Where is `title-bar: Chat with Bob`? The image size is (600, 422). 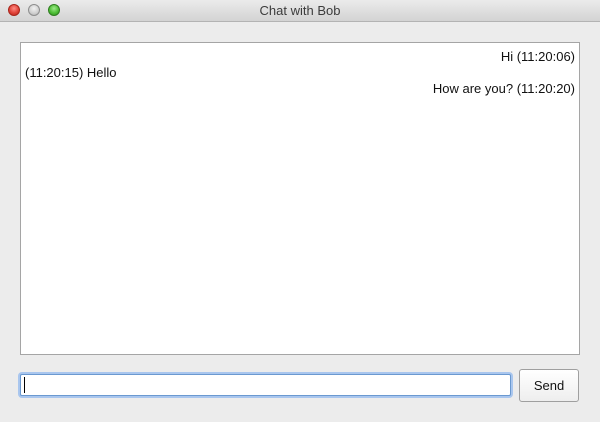 title-bar: Chat with Bob is located at coordinates (300, 11).